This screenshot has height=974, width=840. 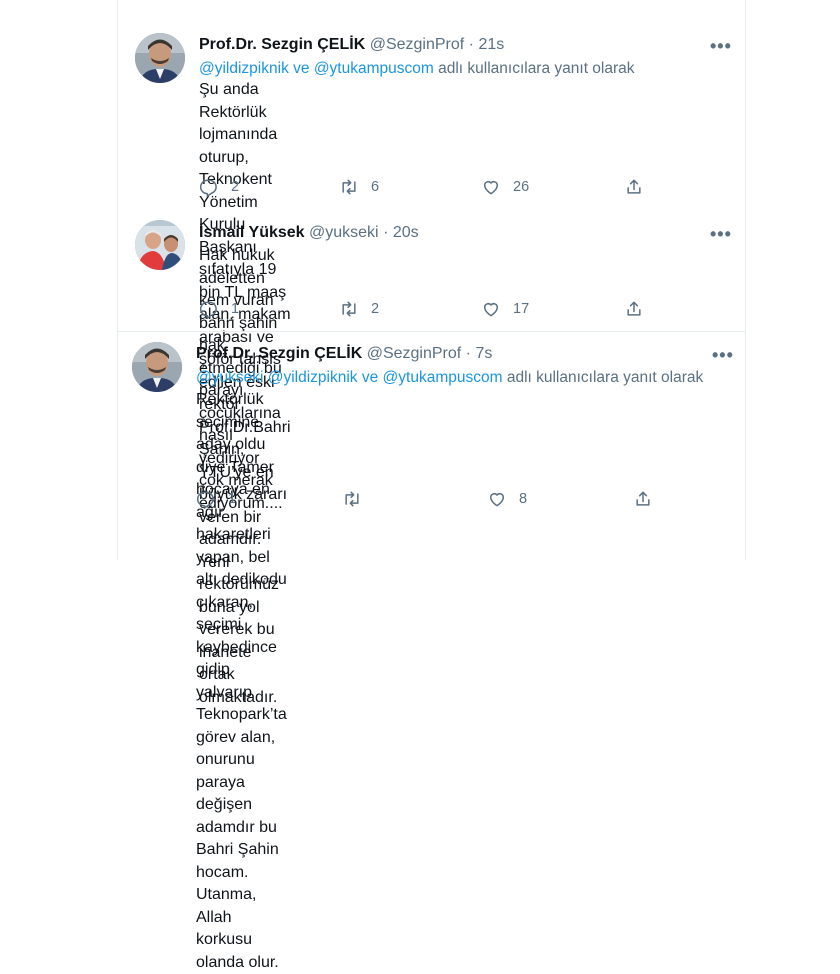 What do you see at coordinates (429, 187) in the screenshot?
I see `action-bar: 2 6 26` at bounding box center [429, 187].